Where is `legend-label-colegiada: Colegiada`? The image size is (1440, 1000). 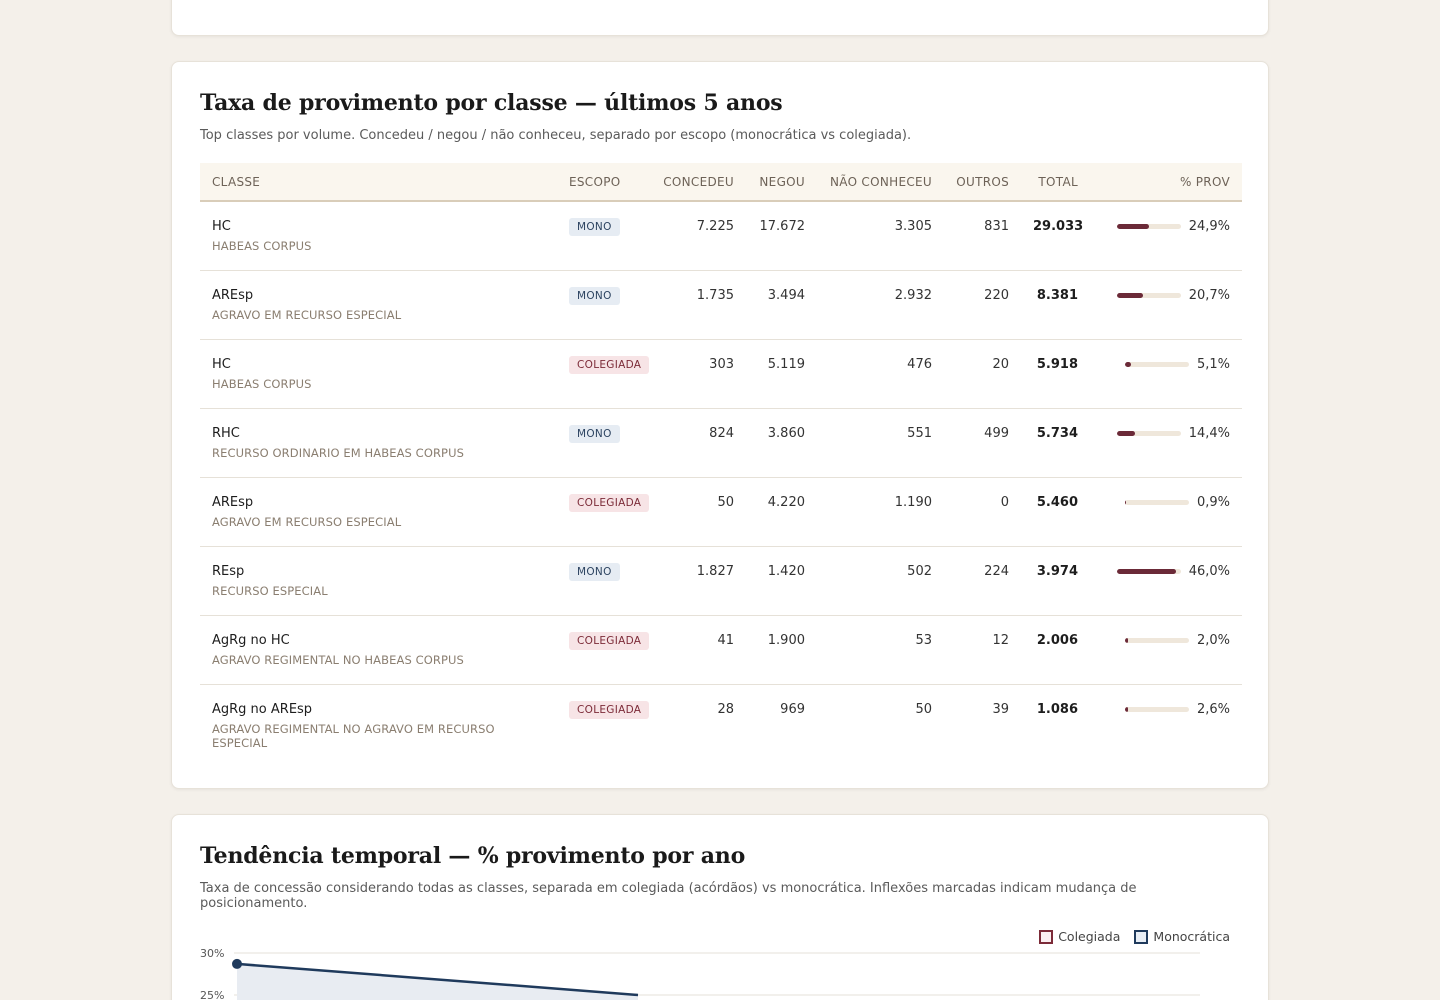
legend-label-colegiada: Colegiada is located at coordinates (1089, 936).